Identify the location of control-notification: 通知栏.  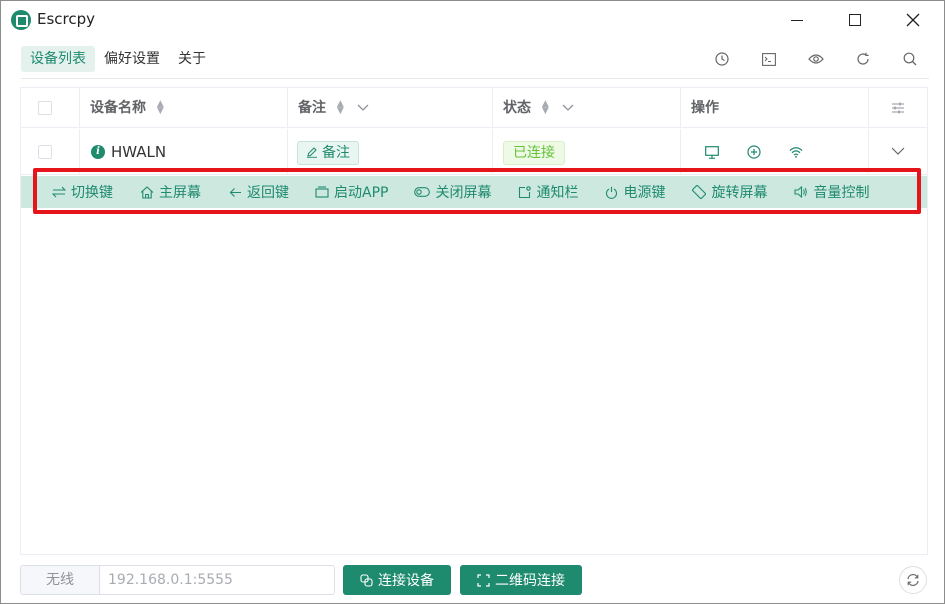
(548, 192).